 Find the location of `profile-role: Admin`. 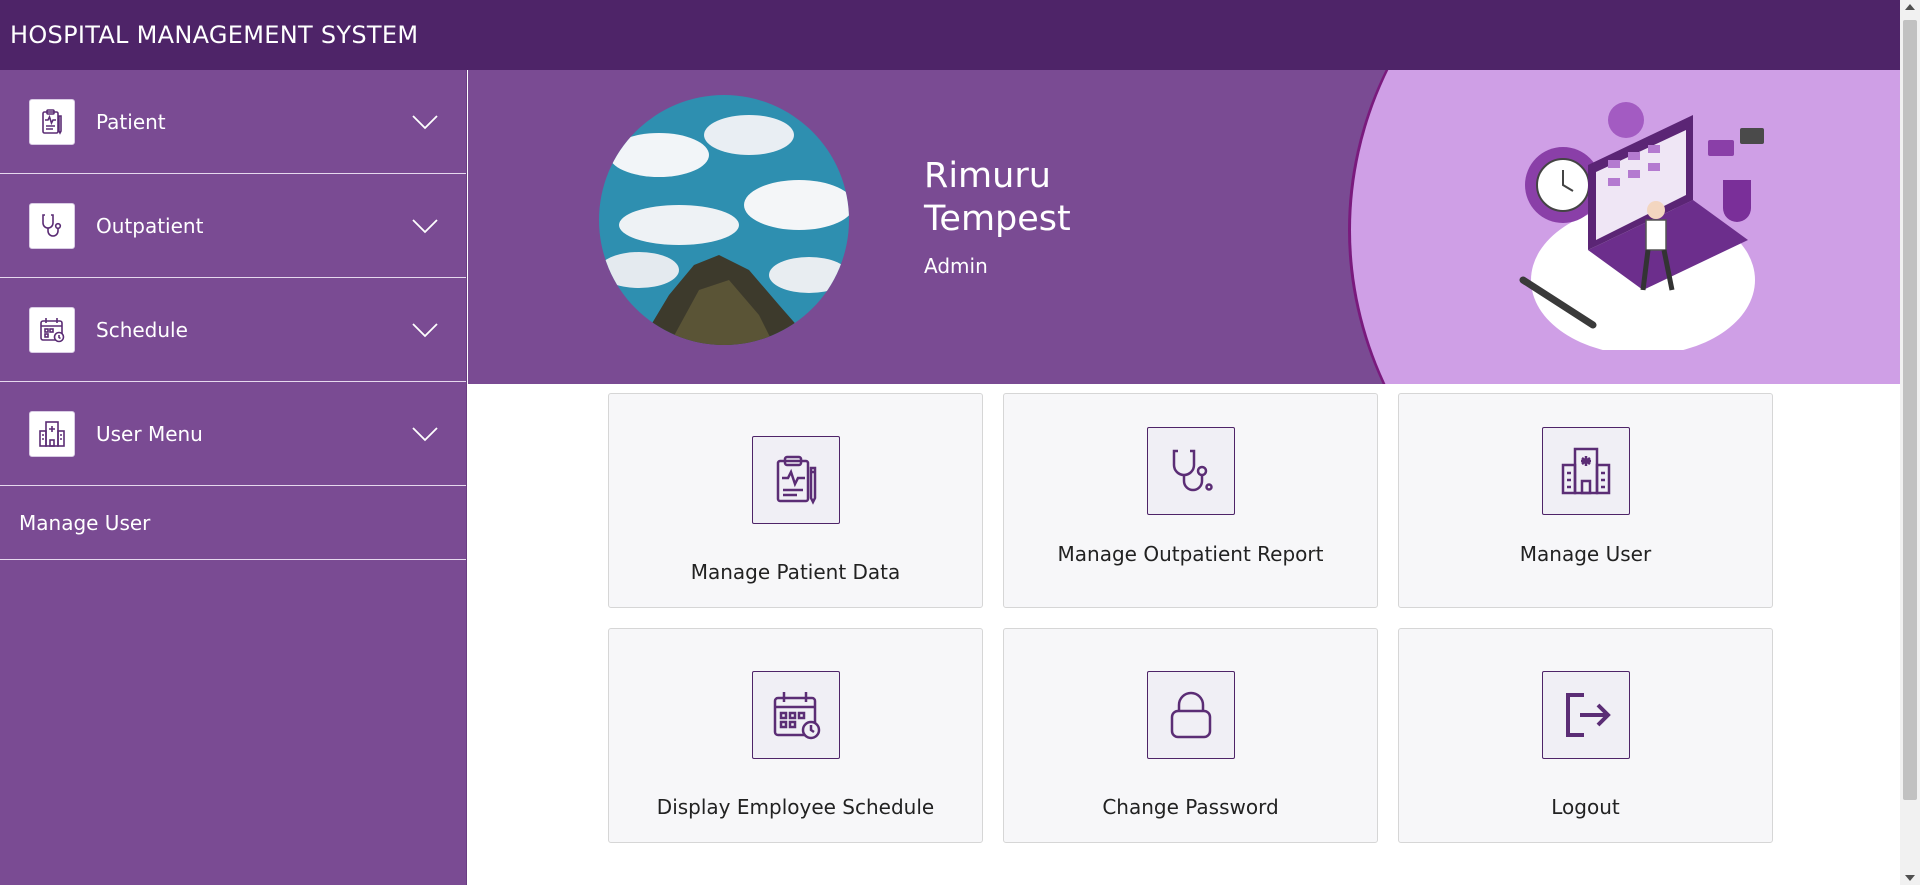

profile-role: Admin is located at coordinates (956, 266).